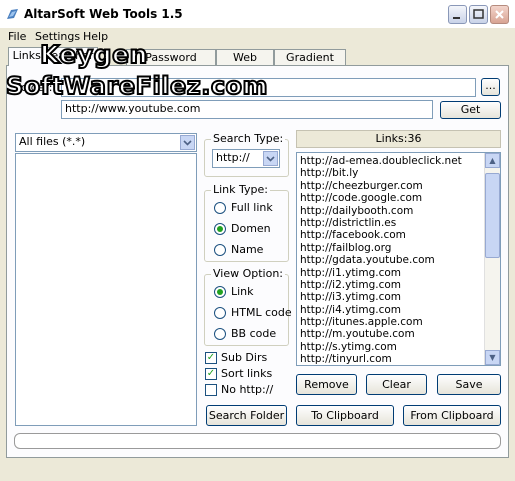  I want to click on link-item: http://m.youtube.com, so click(398, 334).